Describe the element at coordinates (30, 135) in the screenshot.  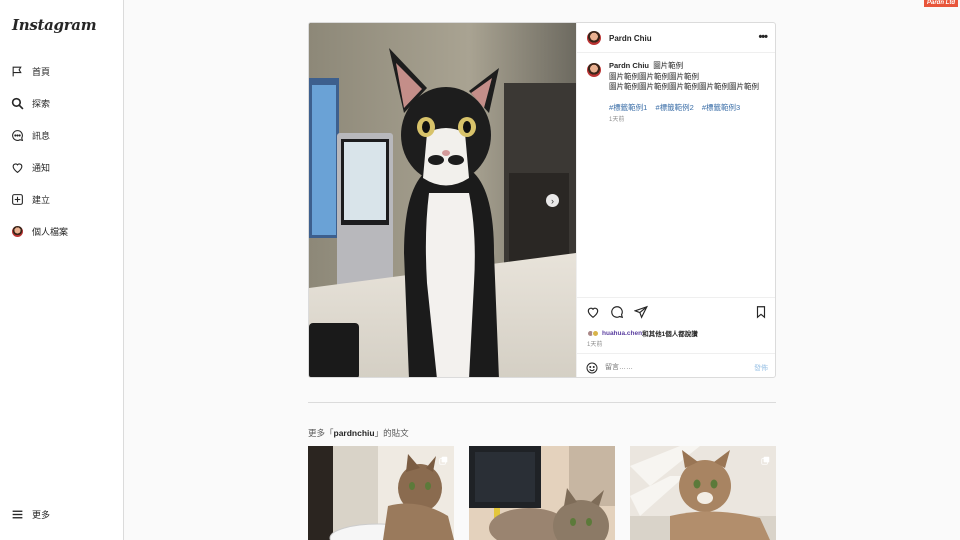
I see `sidebar-item-messages: 訊息` at that location.